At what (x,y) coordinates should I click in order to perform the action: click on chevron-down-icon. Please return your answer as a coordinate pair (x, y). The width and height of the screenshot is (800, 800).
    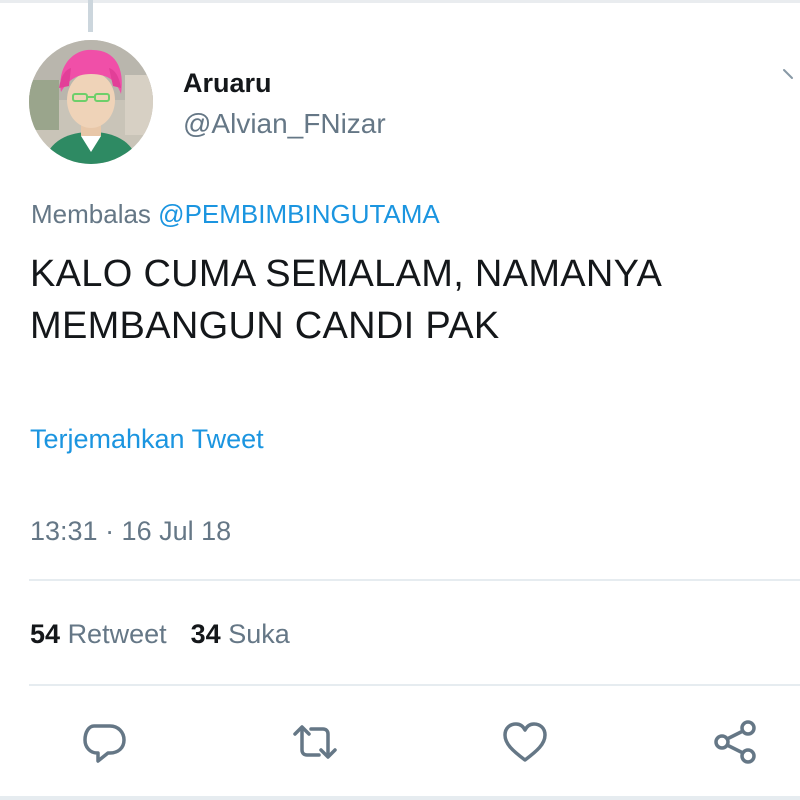
    Looking at the image, I should click on (791, 77).